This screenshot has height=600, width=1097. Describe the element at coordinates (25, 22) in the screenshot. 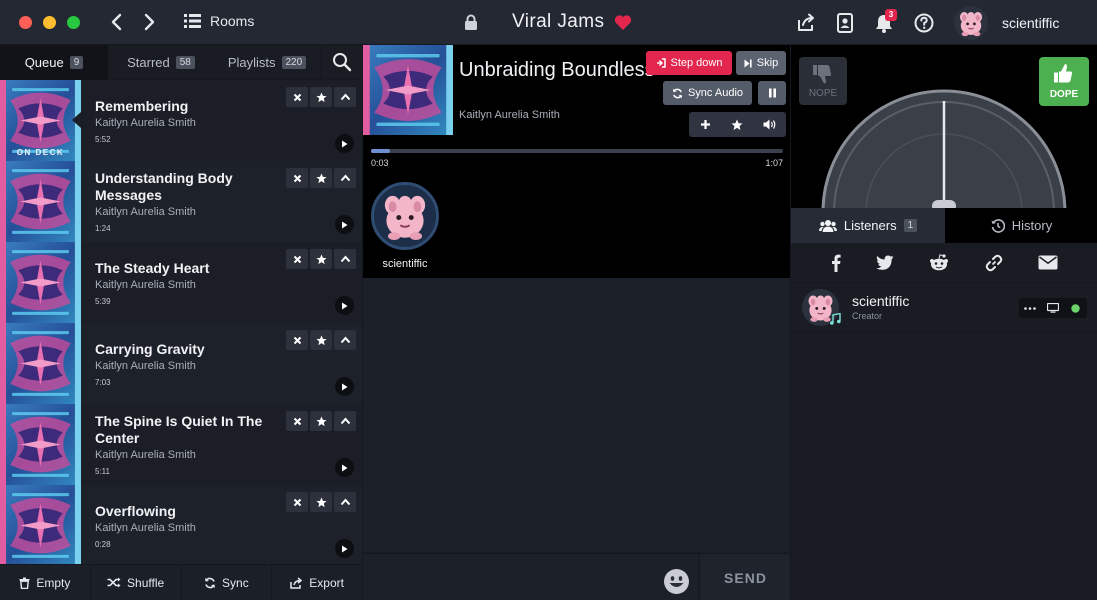

I see `close-window-button` at that location.